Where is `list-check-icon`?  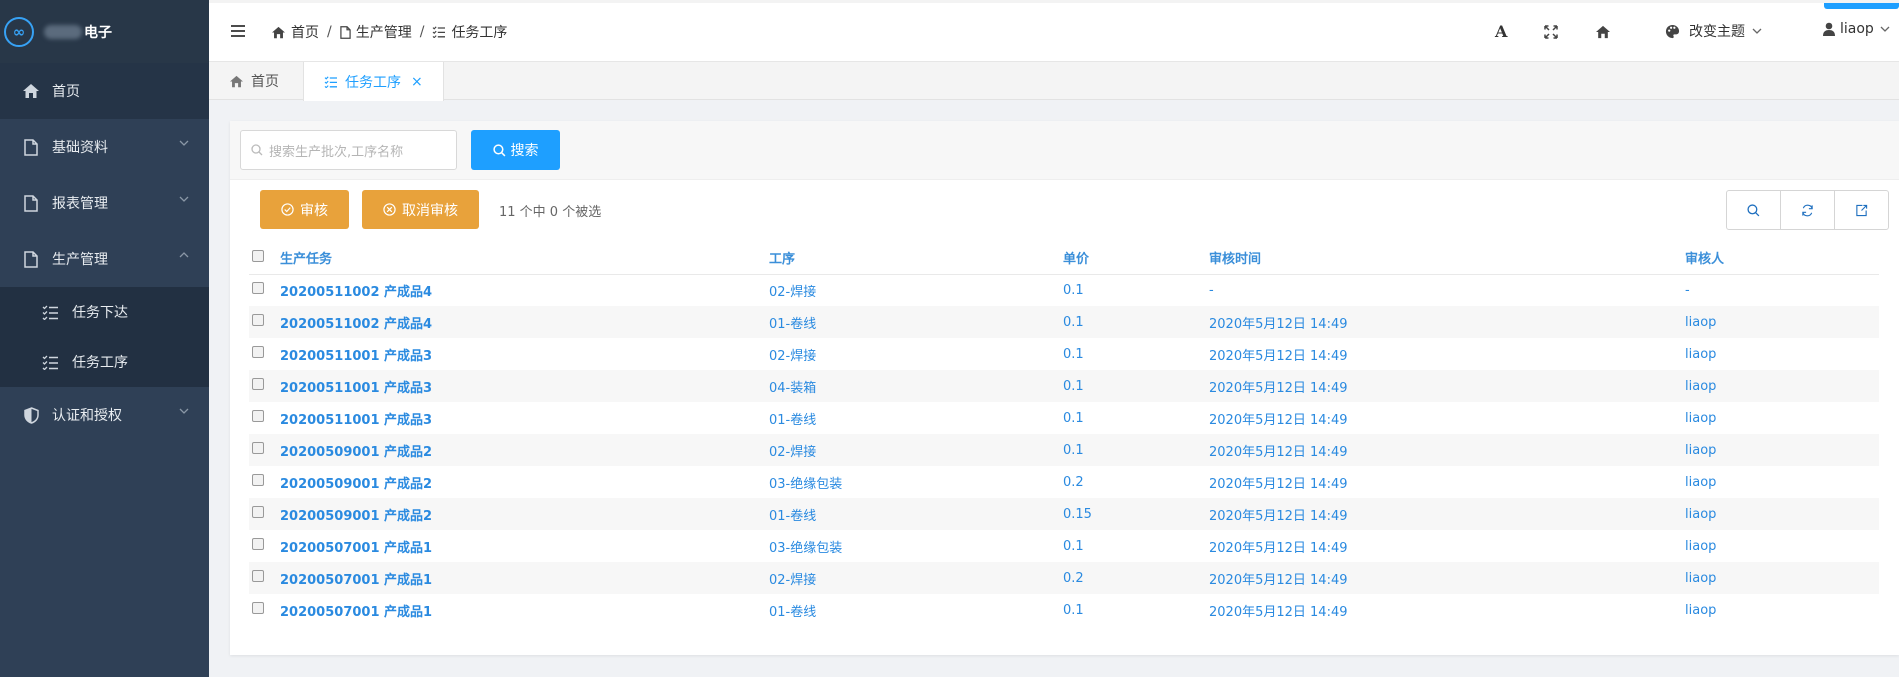 list-check-icon is located at coordinates (330, 81).